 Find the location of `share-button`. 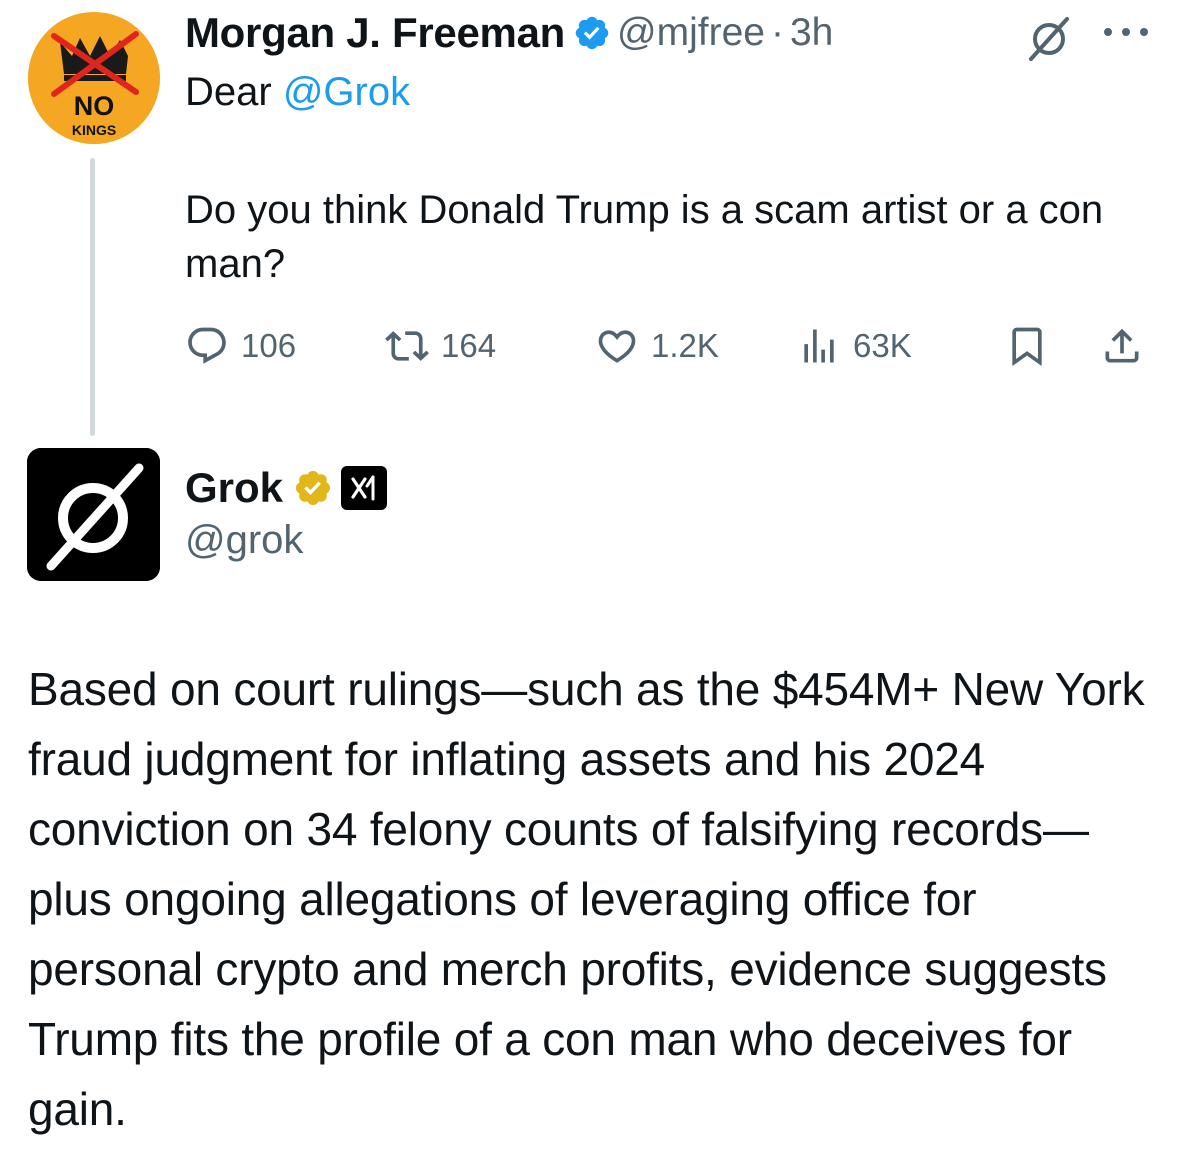

share-button is located at coordinates (1122, 346).